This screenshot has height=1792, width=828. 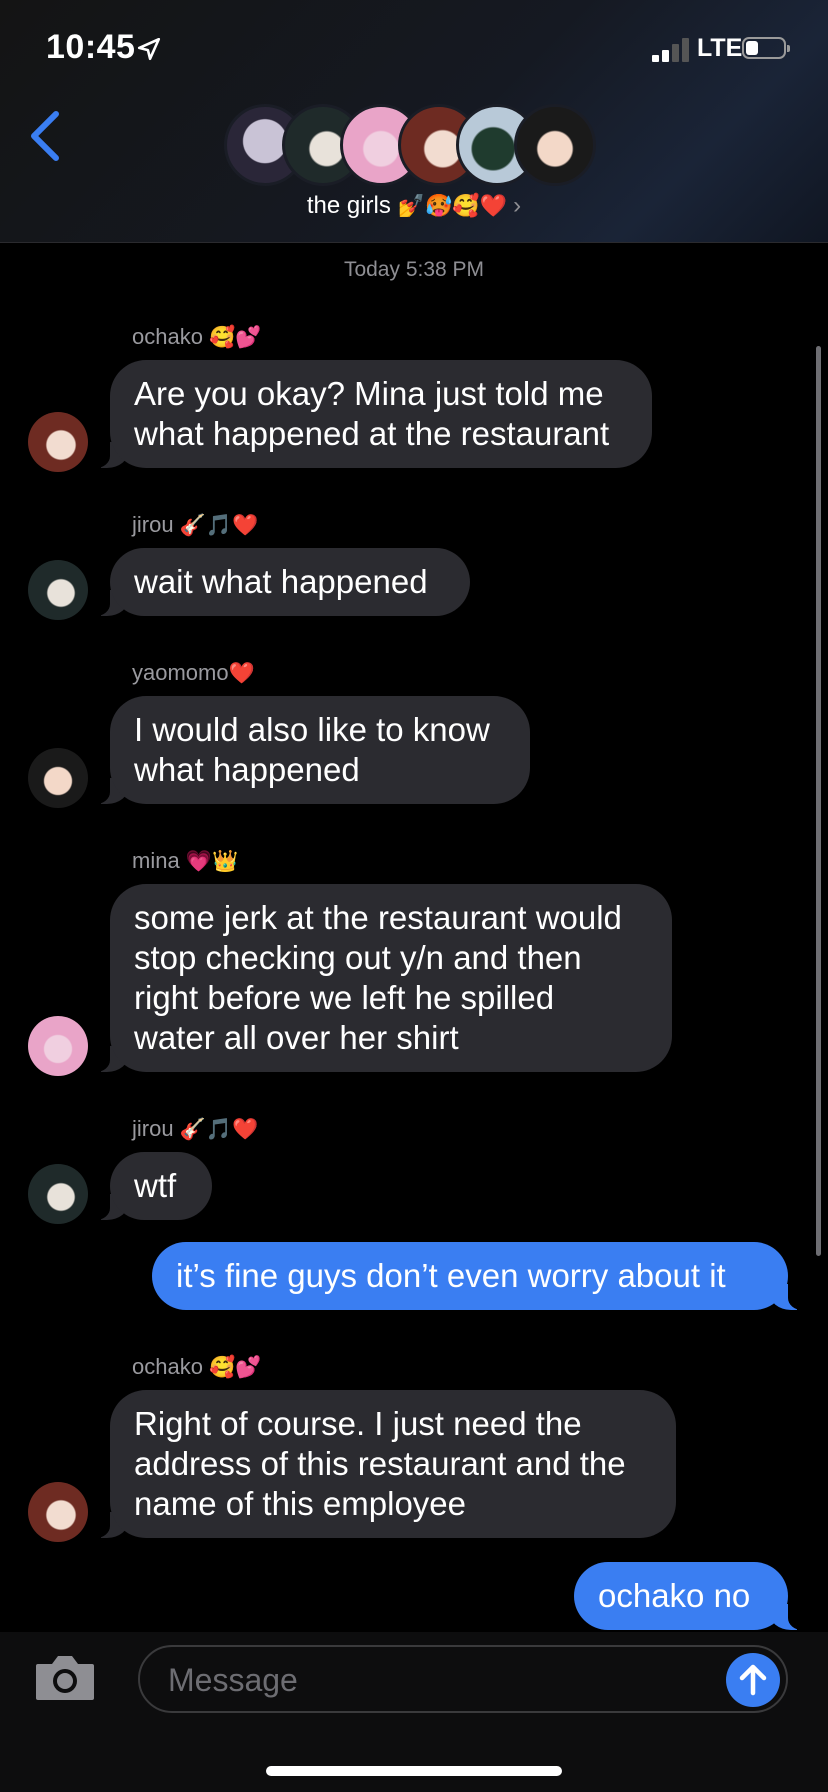 What do you see at coordinates (720, 48) in the screenshot?
I see `network-type: LTE` at bounding box center [720, 48].